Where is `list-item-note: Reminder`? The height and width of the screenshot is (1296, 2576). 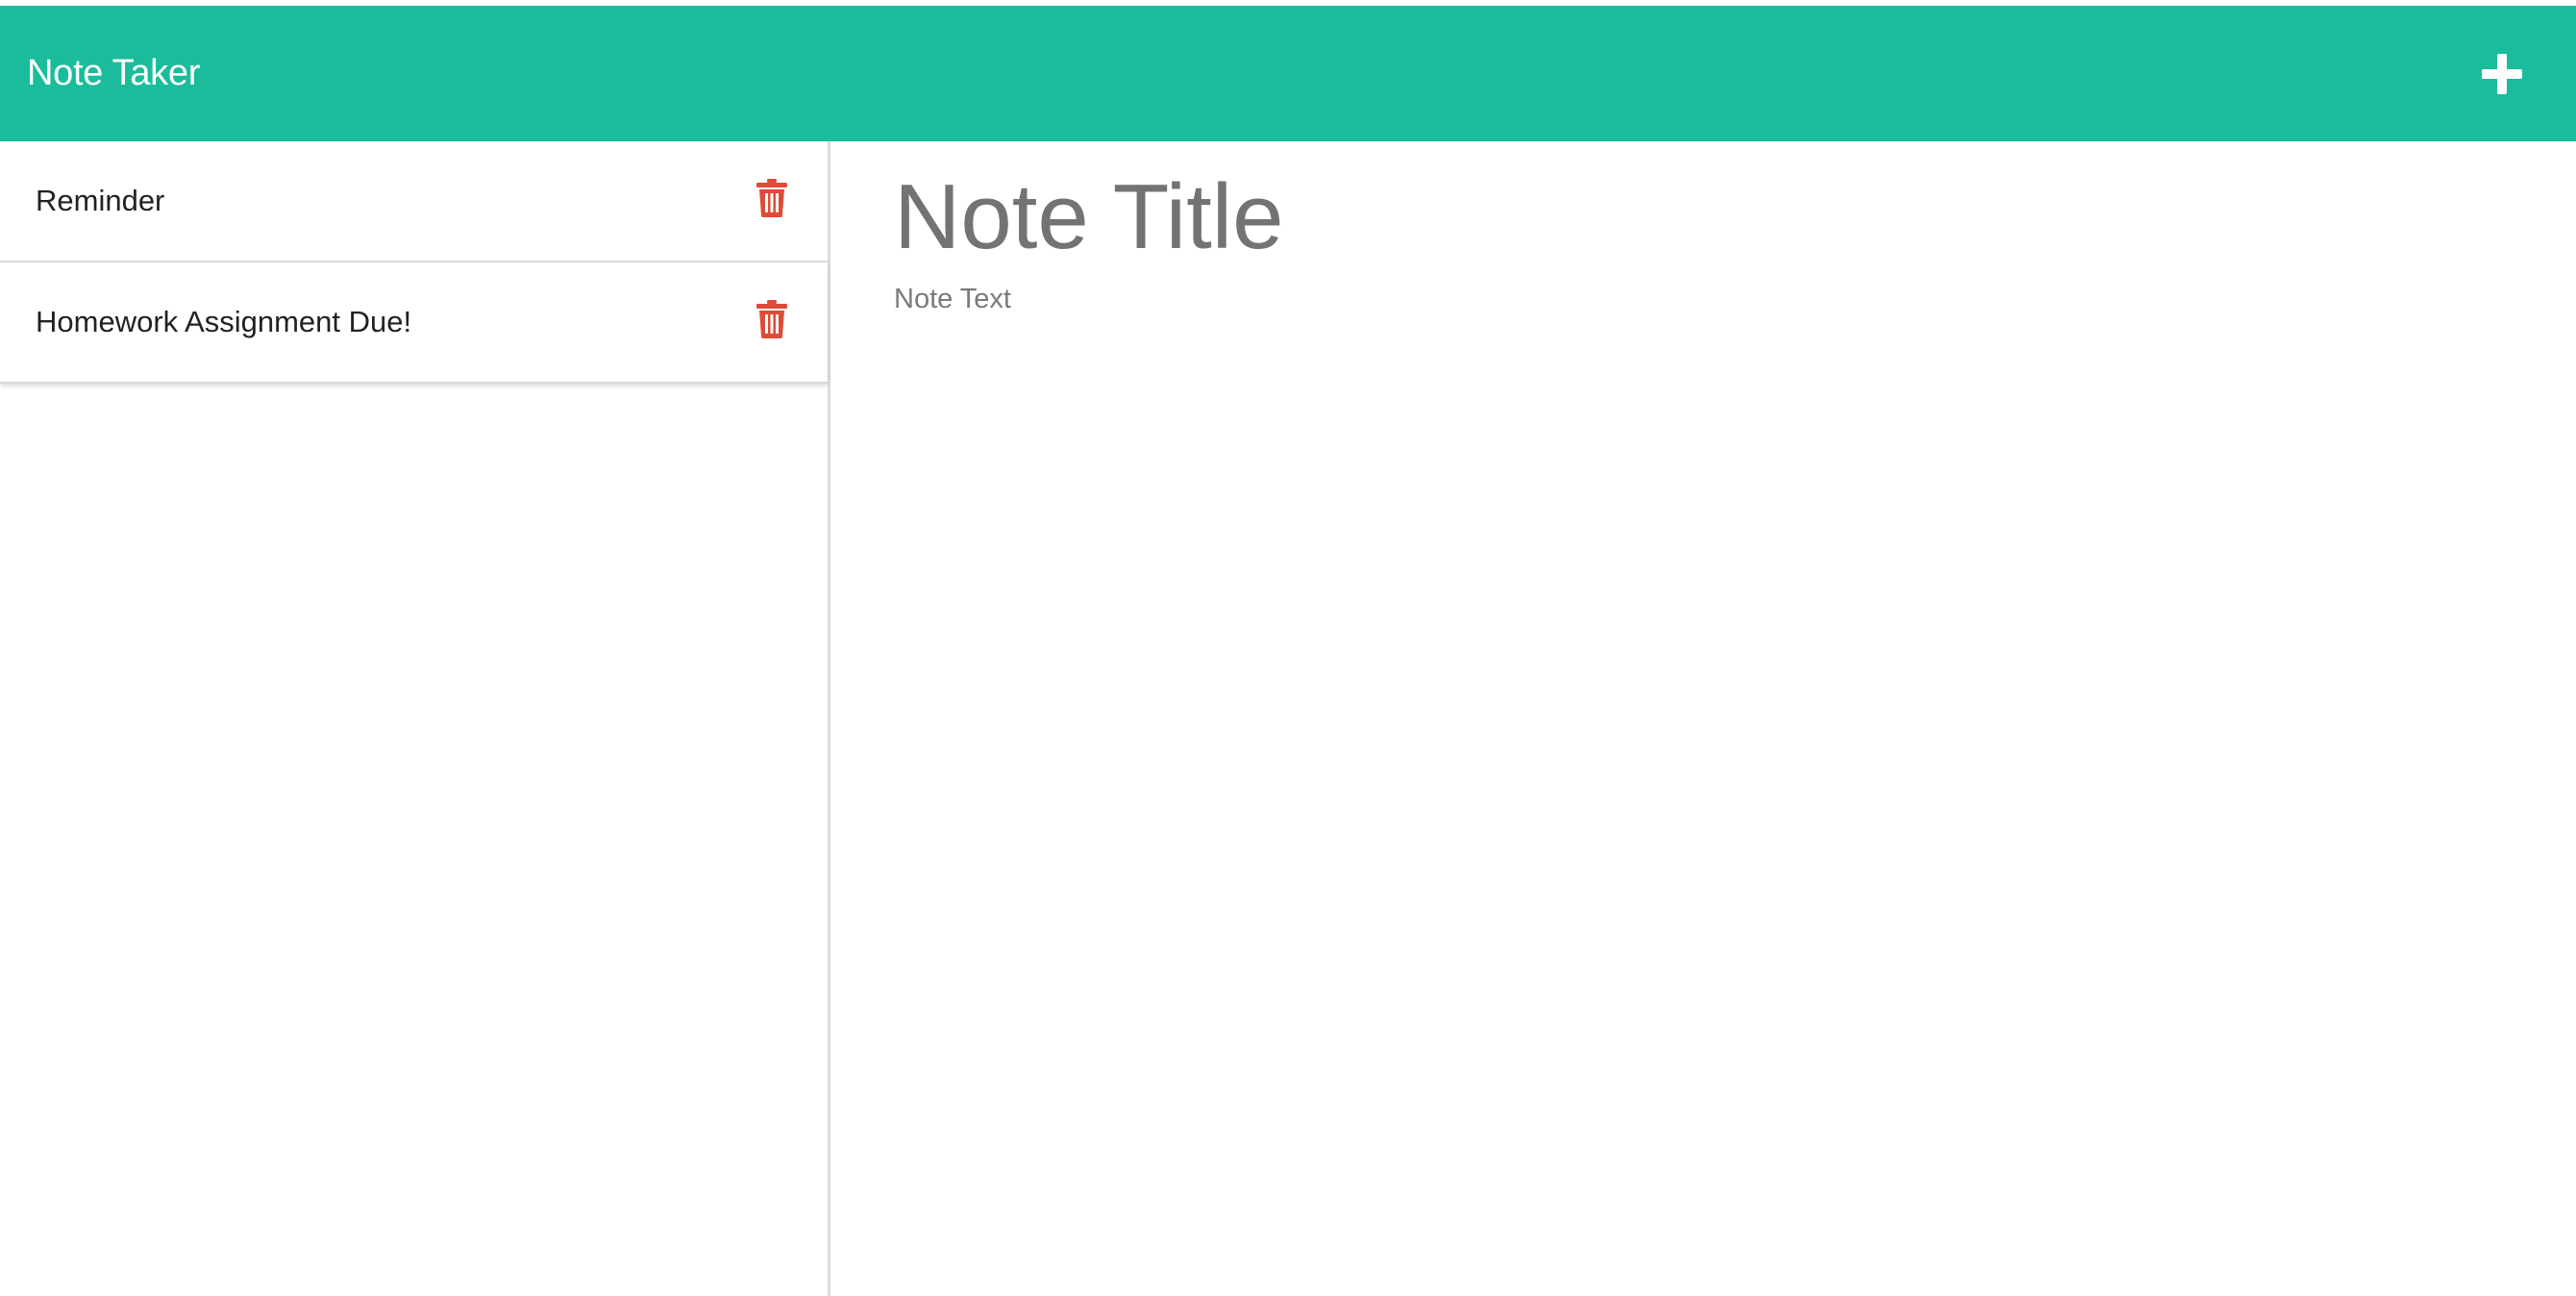
list-item-note: Reminder is located at coordinates (414, 201).